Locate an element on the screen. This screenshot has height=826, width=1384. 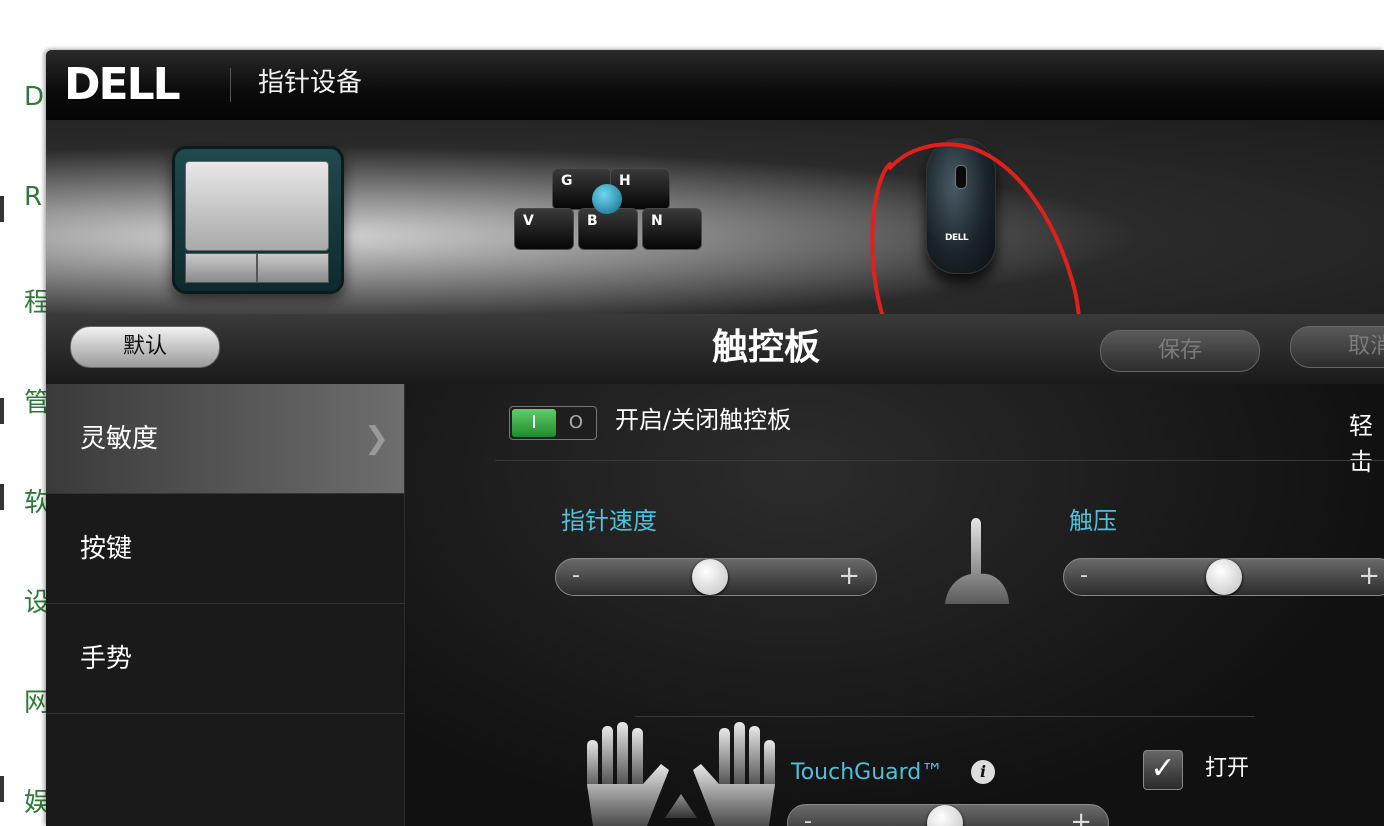
title-separator is located at coordinates (230, 85).